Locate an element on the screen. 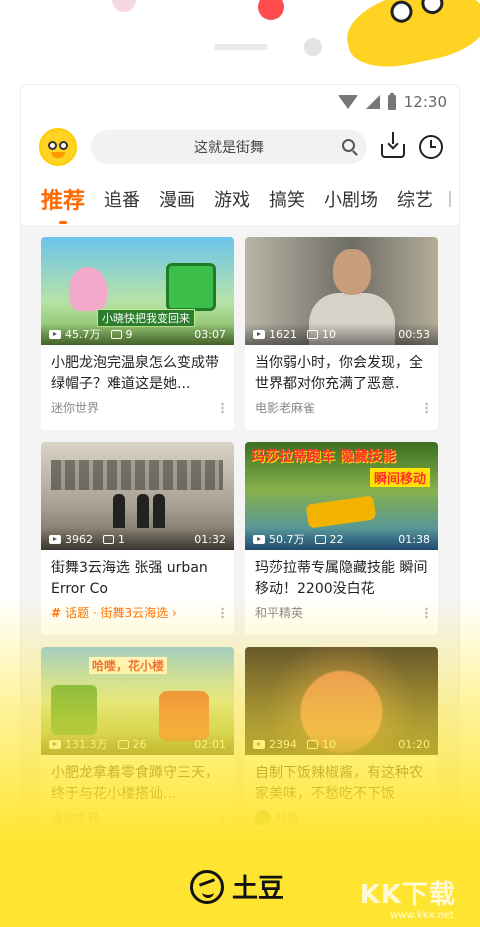 The height and width of the screenshot is (927, 480). search-bar: 这就是街舞 is located at coordinates (229, 147).